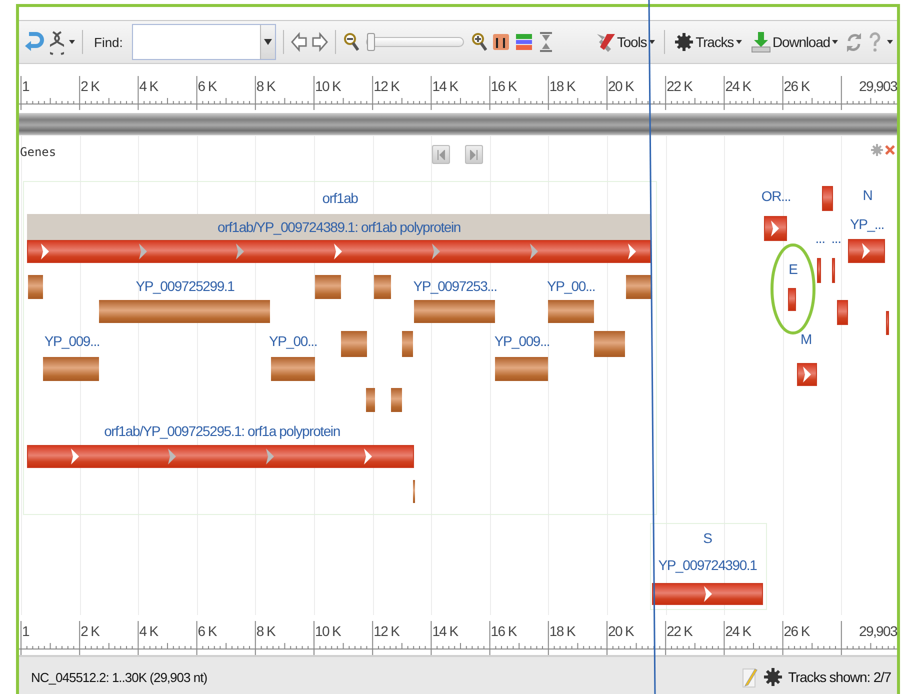 The width and height of the screenshot is (901, 694). I want to click on skip-back-icon, so click(441, 155).